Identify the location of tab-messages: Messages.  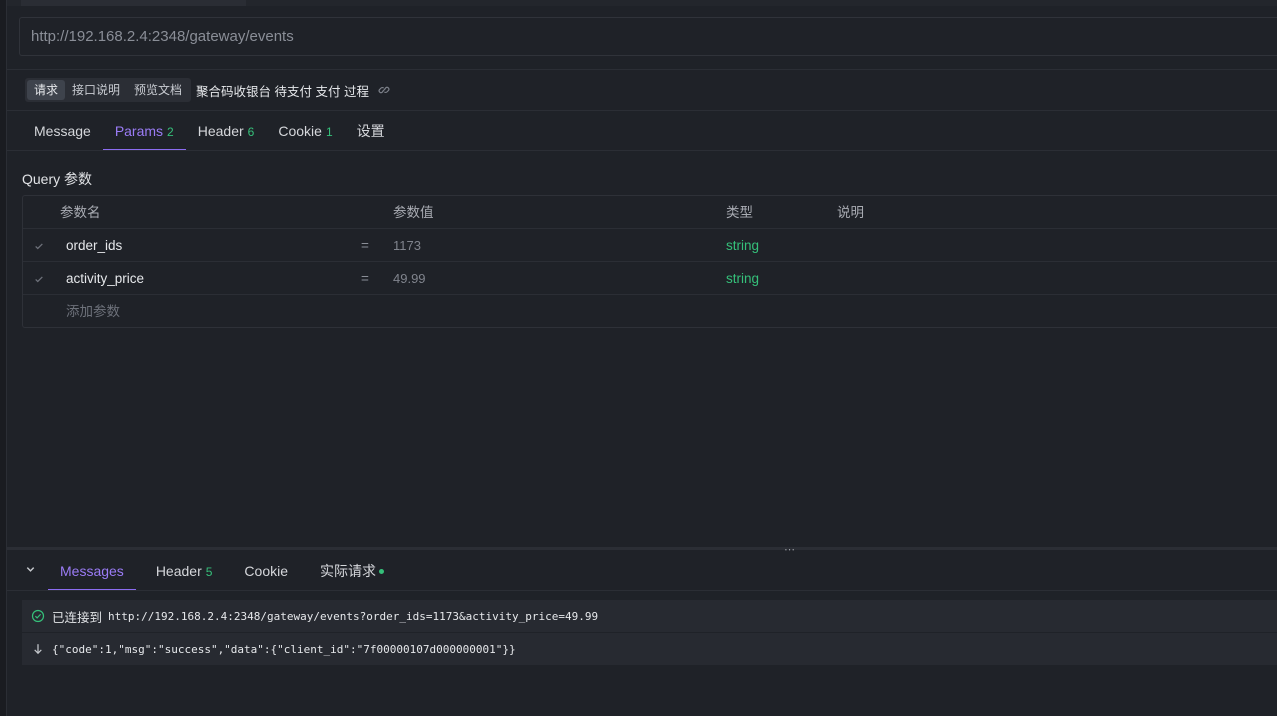
(92, 571).